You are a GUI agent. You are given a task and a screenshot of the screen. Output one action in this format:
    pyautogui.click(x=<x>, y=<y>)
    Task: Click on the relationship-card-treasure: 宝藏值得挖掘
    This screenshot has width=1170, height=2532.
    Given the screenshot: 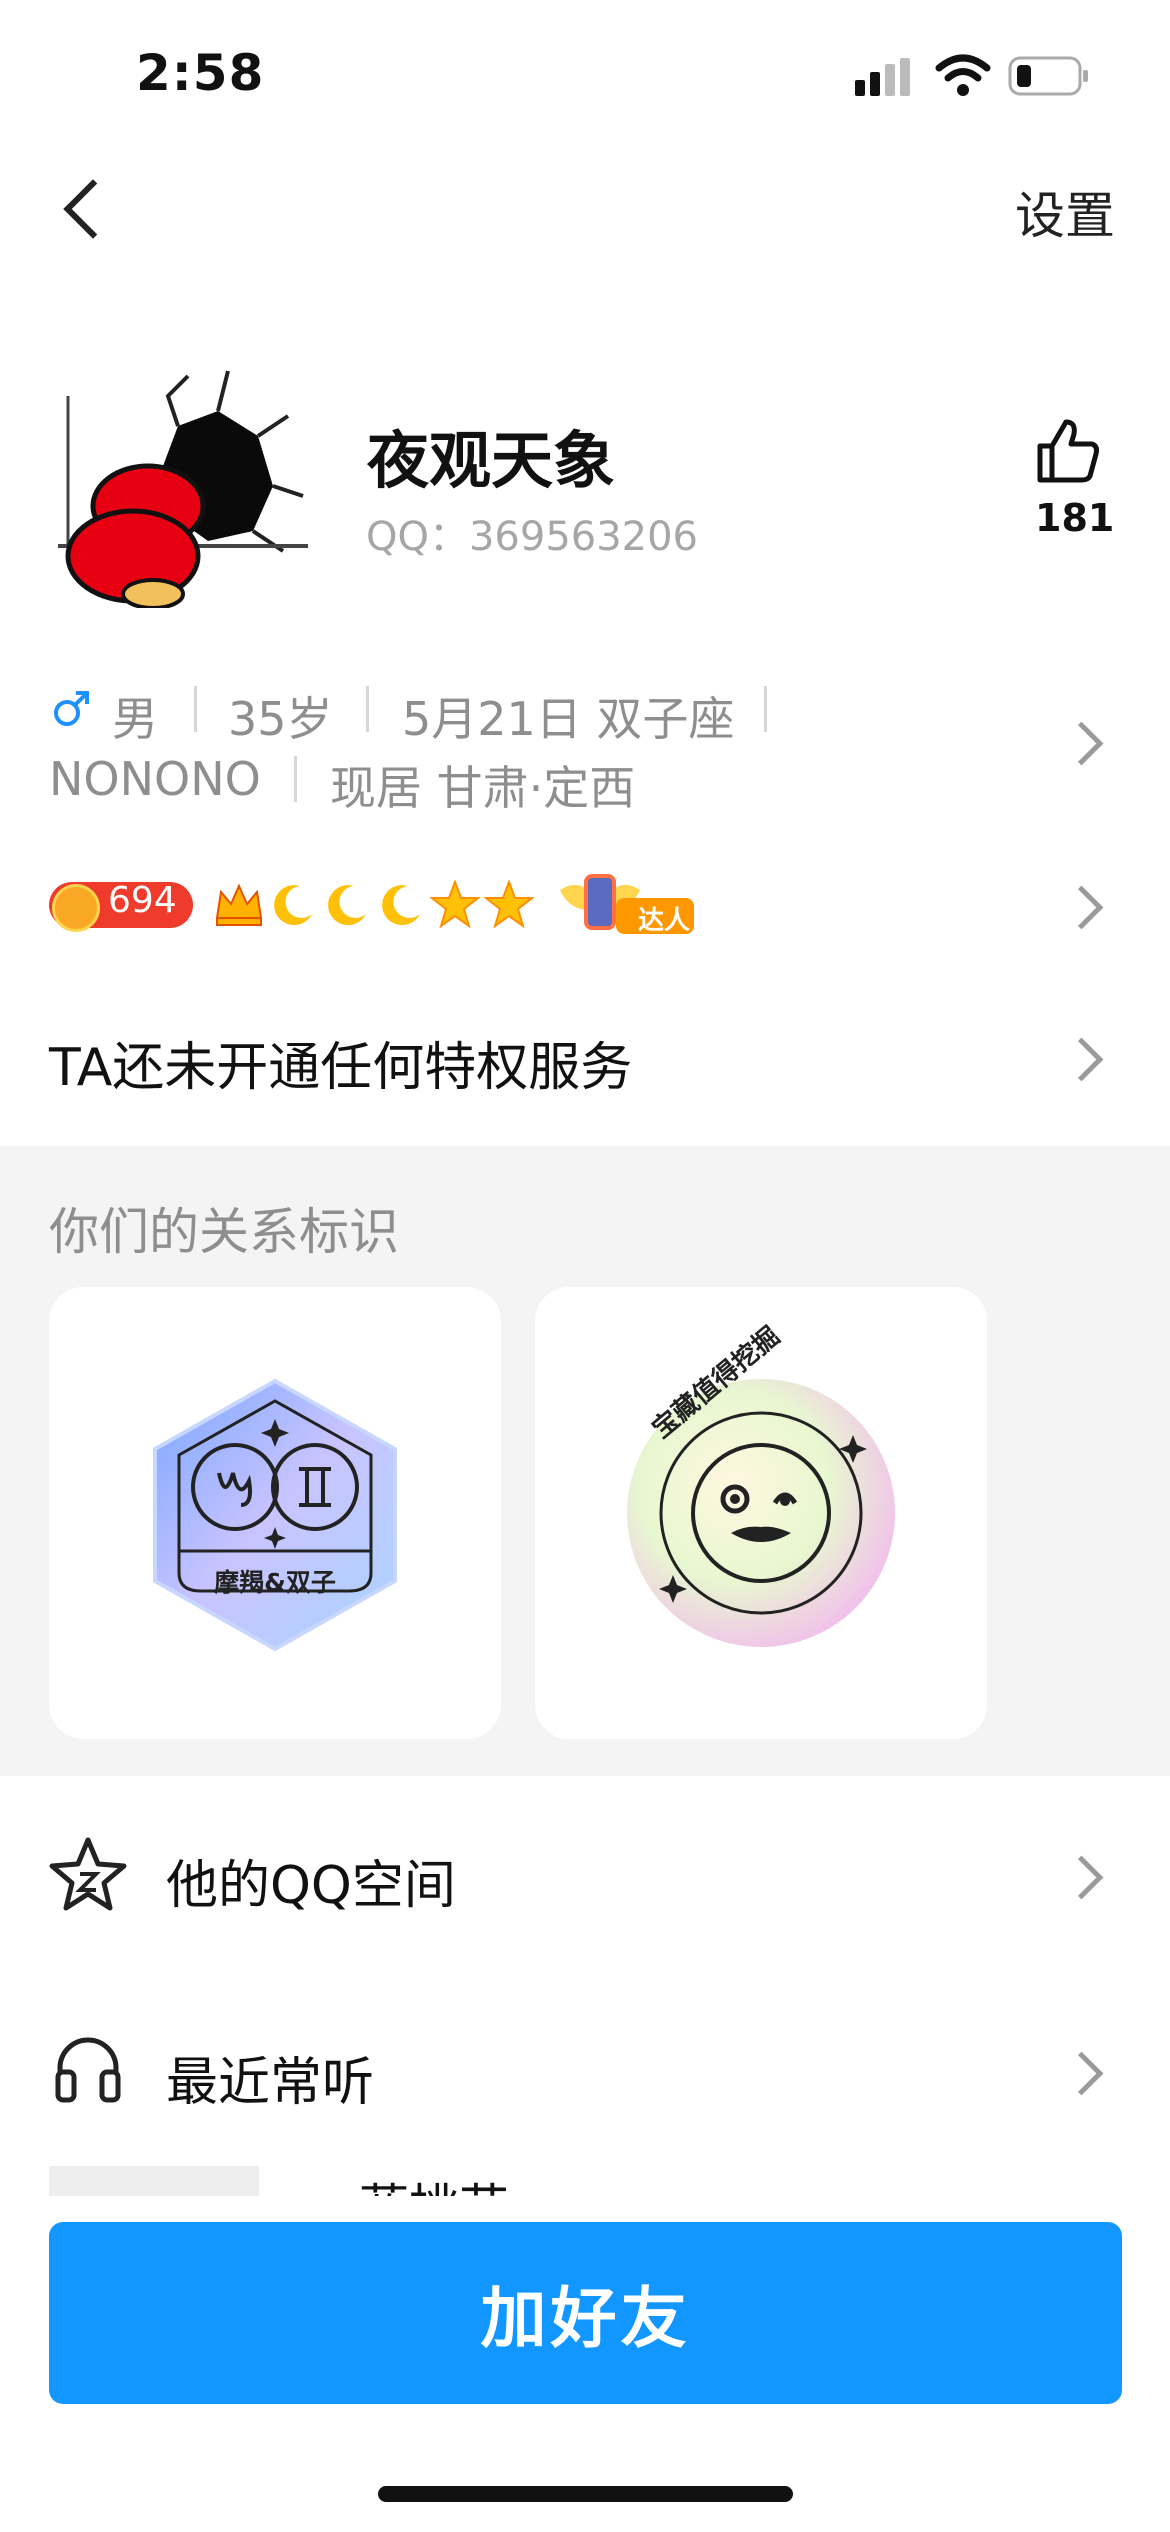 What is the action you would take?
    pyautogui.click(x=761, y=1513)
    